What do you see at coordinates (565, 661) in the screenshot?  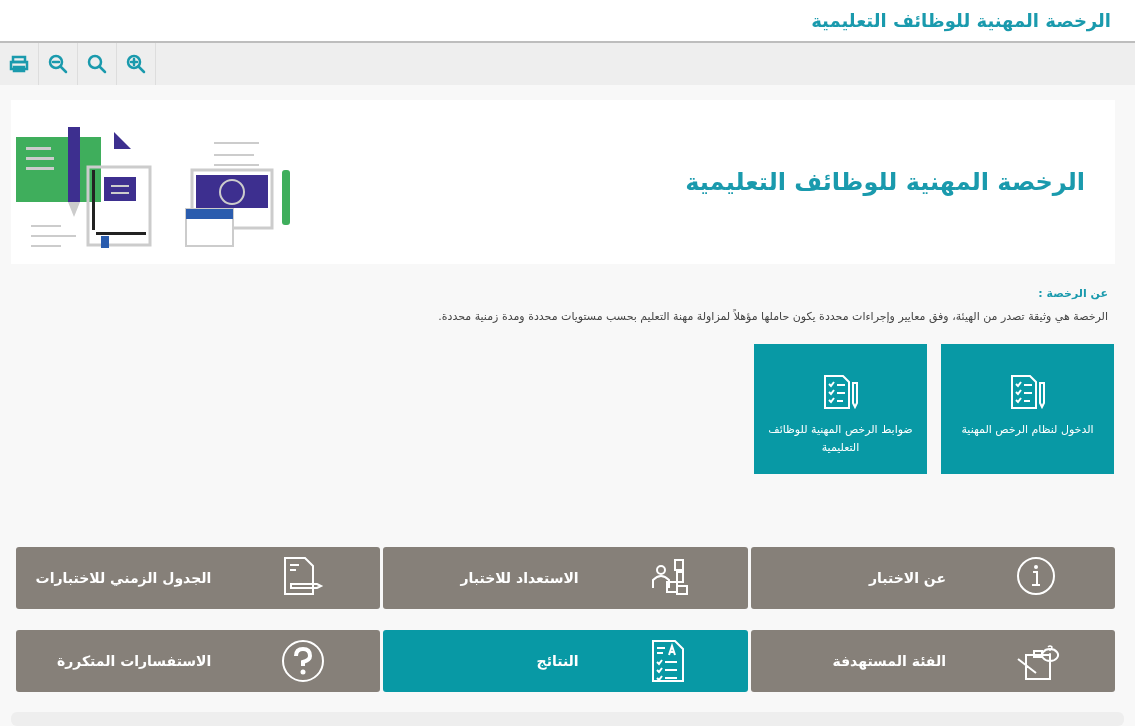 I see `menu-tile: النتائج` at bounding box center [565, 661].